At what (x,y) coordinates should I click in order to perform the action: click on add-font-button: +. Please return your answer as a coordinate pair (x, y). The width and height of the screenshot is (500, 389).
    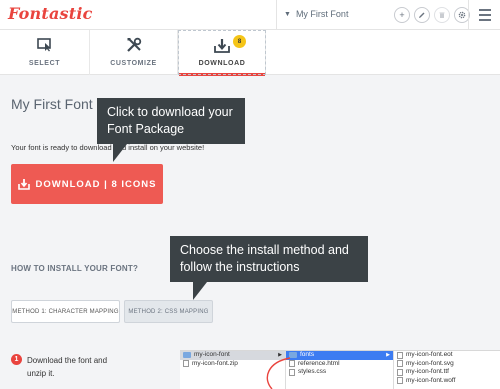
    Looking at the image, I should click on (402, 15).